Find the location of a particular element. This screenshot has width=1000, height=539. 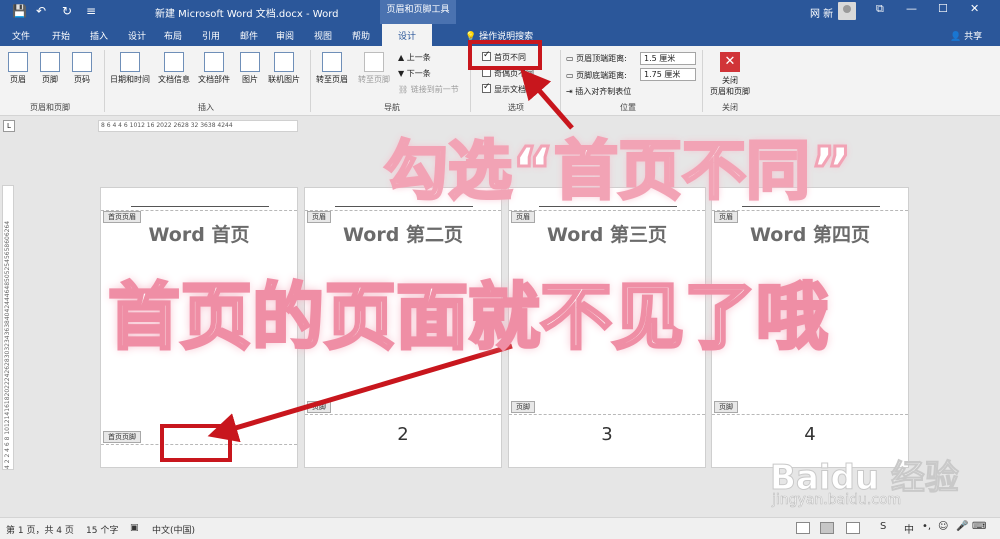

align-tab-icon: ⇥ is located at coordinates (571, 91).